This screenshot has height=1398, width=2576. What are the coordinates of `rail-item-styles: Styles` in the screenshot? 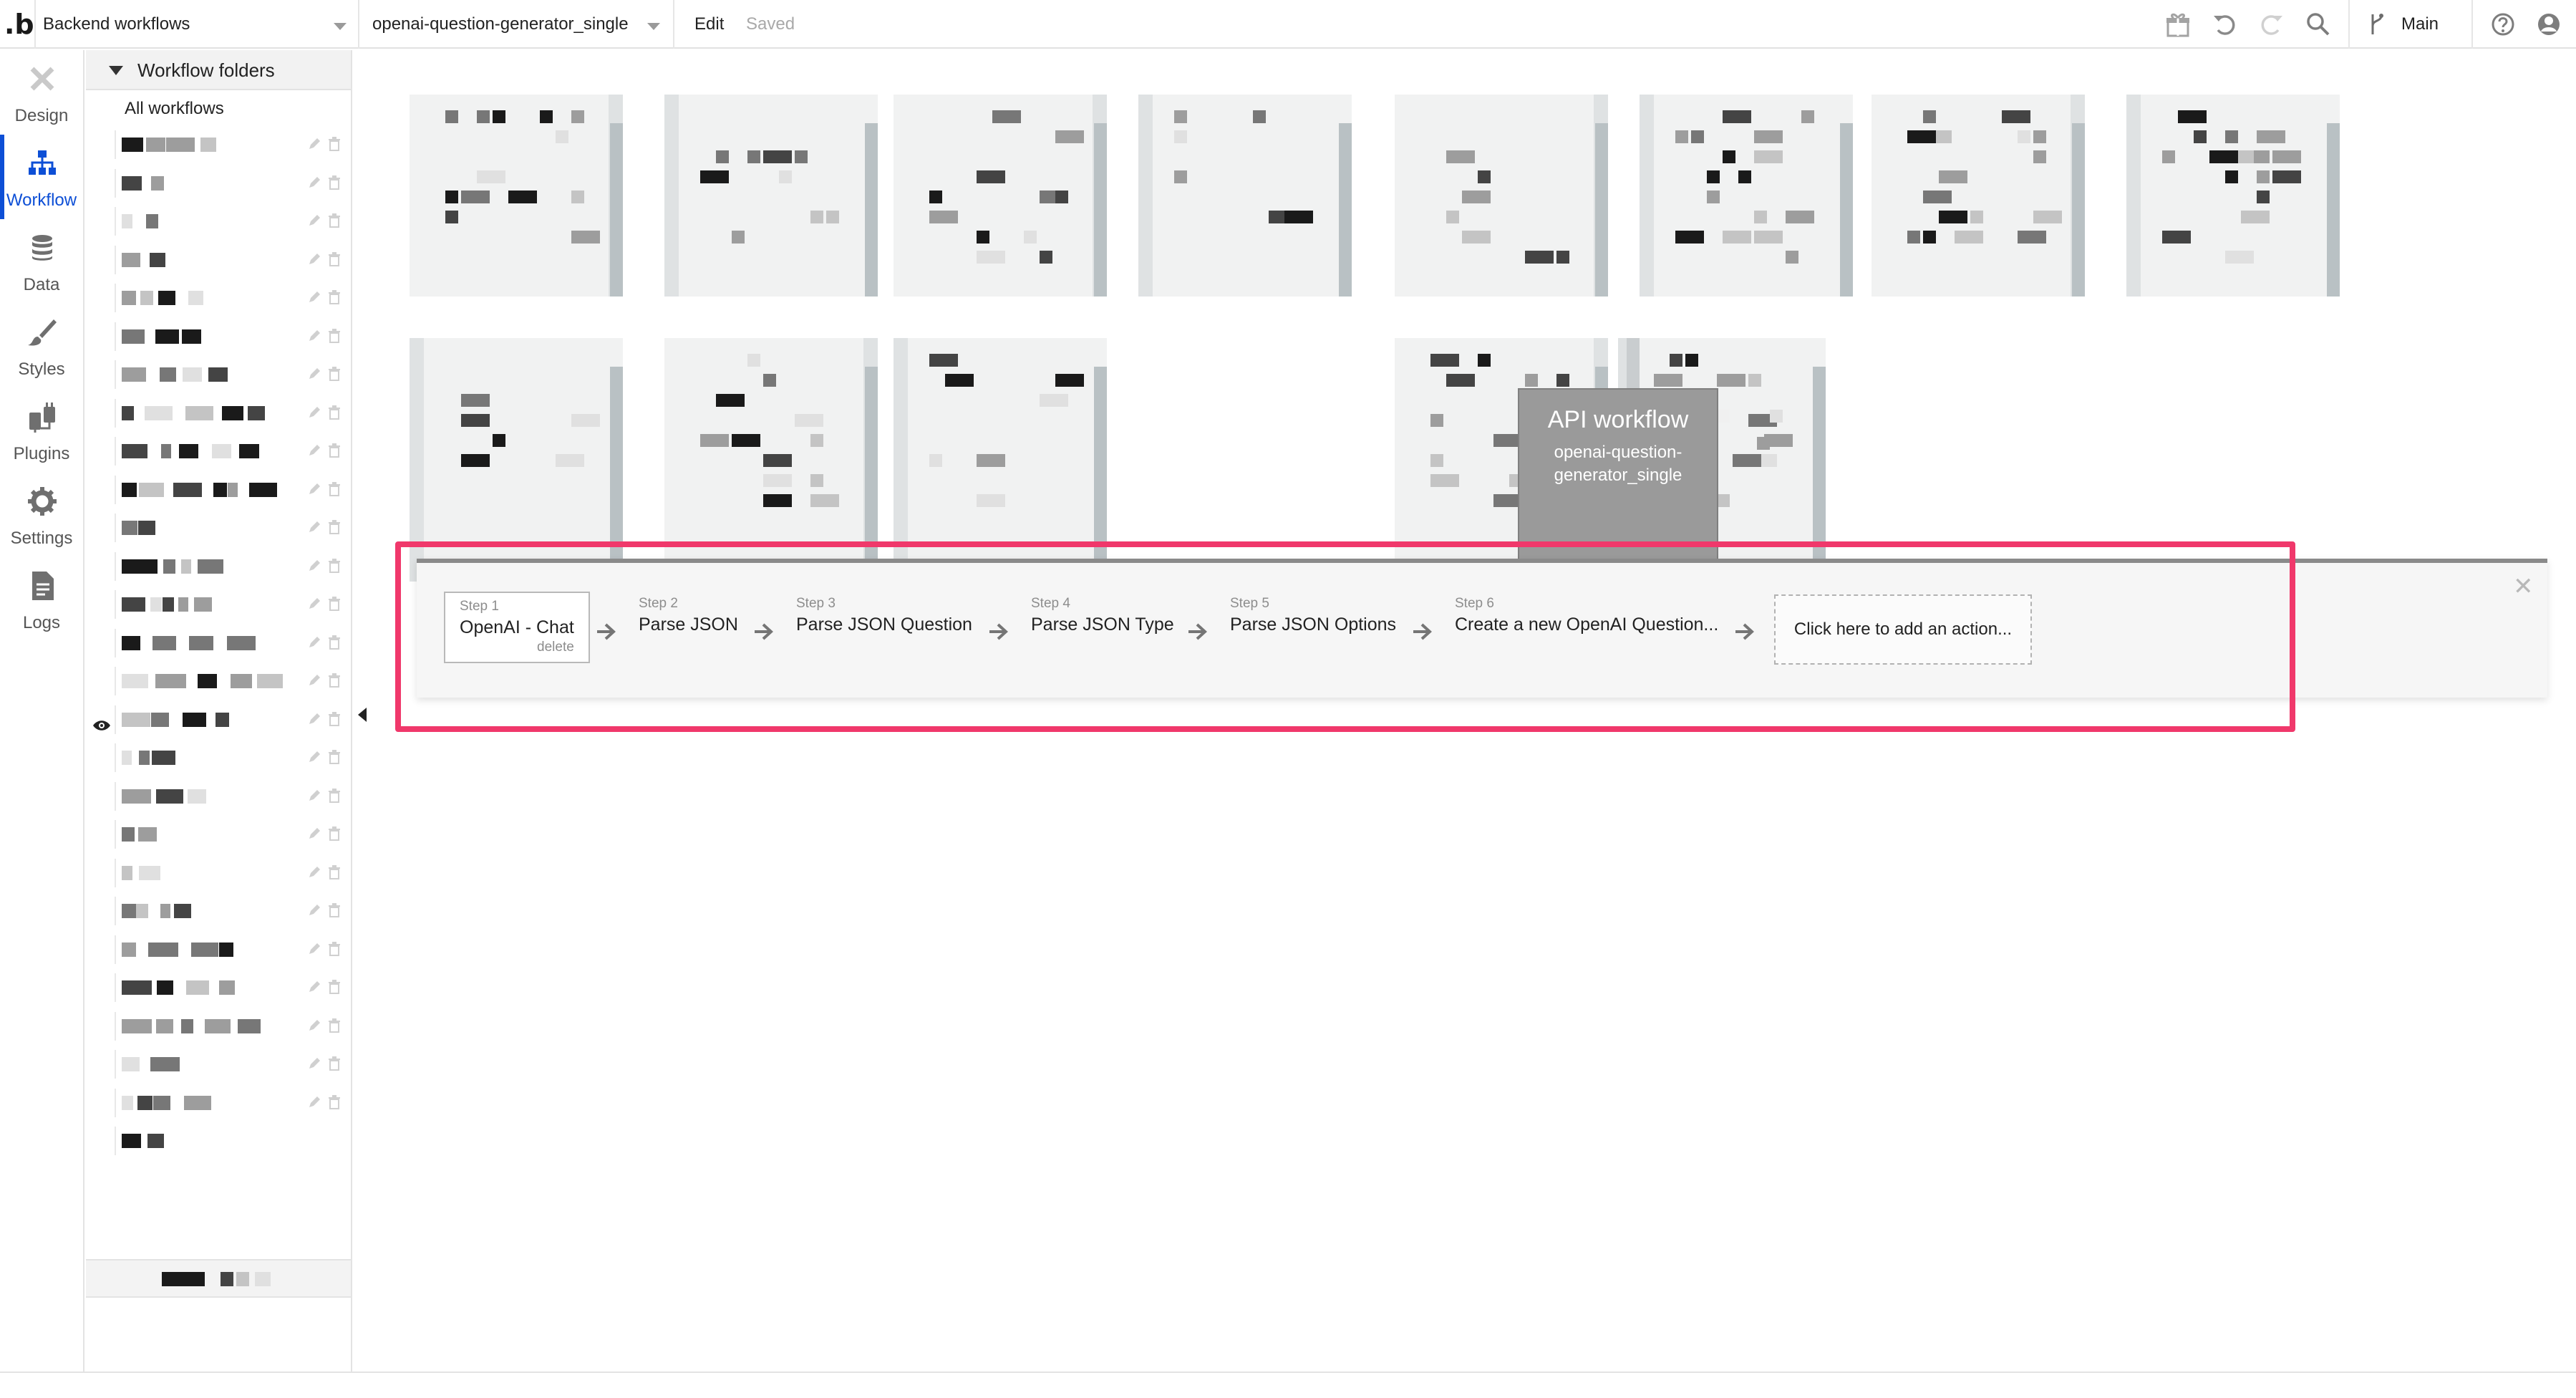 It's located at (42, 346).